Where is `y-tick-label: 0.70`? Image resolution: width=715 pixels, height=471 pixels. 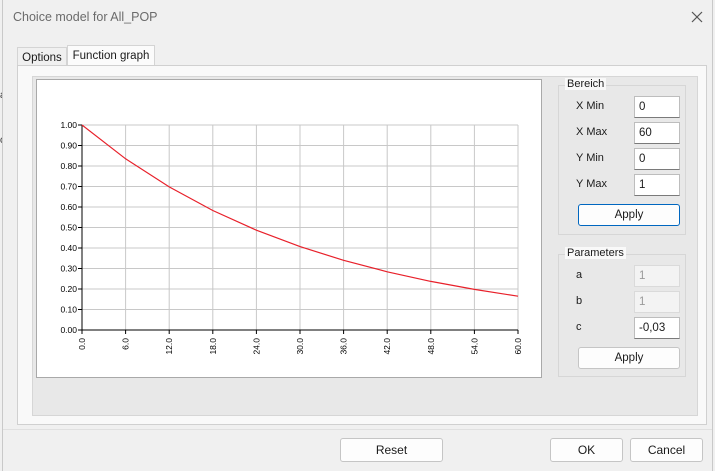
y-tick-label: 0.70 is located at coordinates (68, 187).